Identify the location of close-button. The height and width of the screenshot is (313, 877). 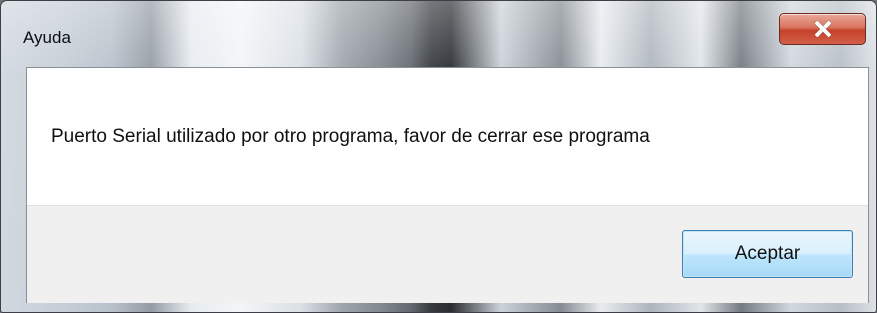
(822, 29).